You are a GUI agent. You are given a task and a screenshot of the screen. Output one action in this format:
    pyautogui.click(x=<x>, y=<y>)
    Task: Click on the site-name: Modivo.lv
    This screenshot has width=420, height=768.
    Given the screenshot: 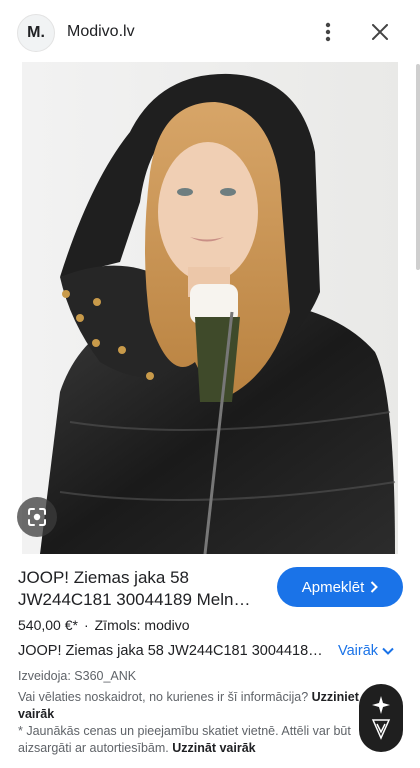 What is the action you would take?
    pyautogui.click(x=101, y=31)
    